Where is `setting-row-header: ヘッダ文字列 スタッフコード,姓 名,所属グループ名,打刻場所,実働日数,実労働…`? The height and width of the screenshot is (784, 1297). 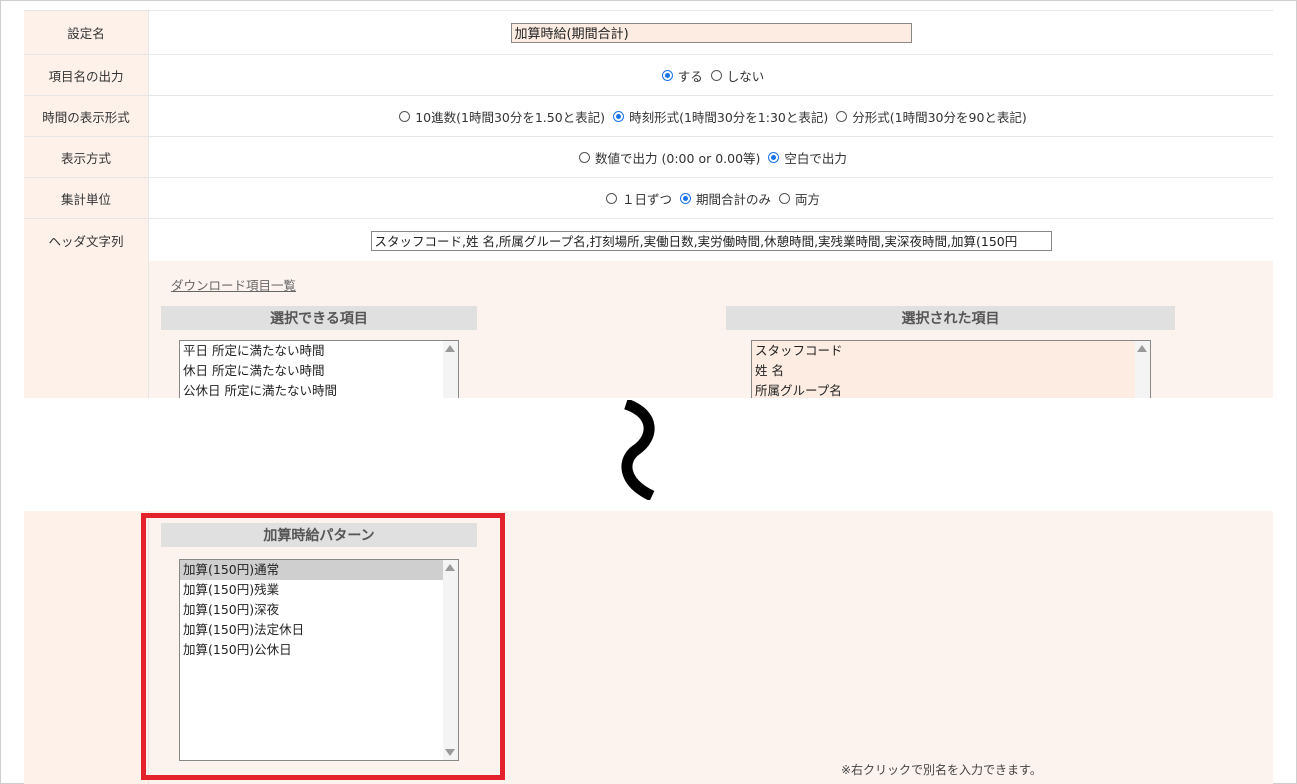 setting-row-header: ヘッダ文字列 スタッフコード,姓 名,所属グループ名,打刻場所,実働日数,実労働… is located at coordinates (648, 240).